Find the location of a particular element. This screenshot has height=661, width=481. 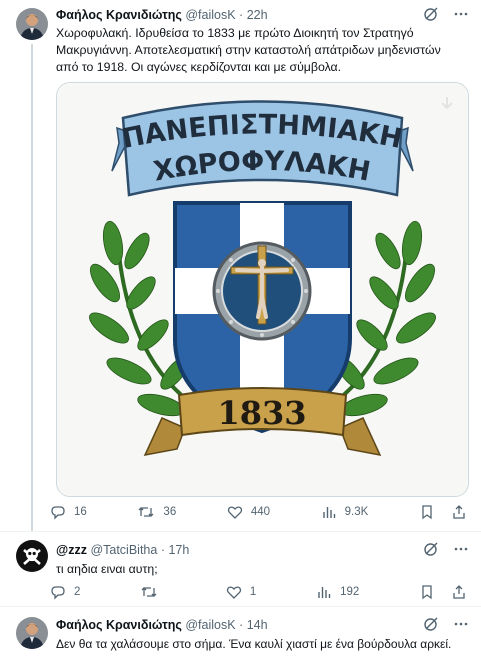

views-button: 9.3K is located at coordinates (345, 512).